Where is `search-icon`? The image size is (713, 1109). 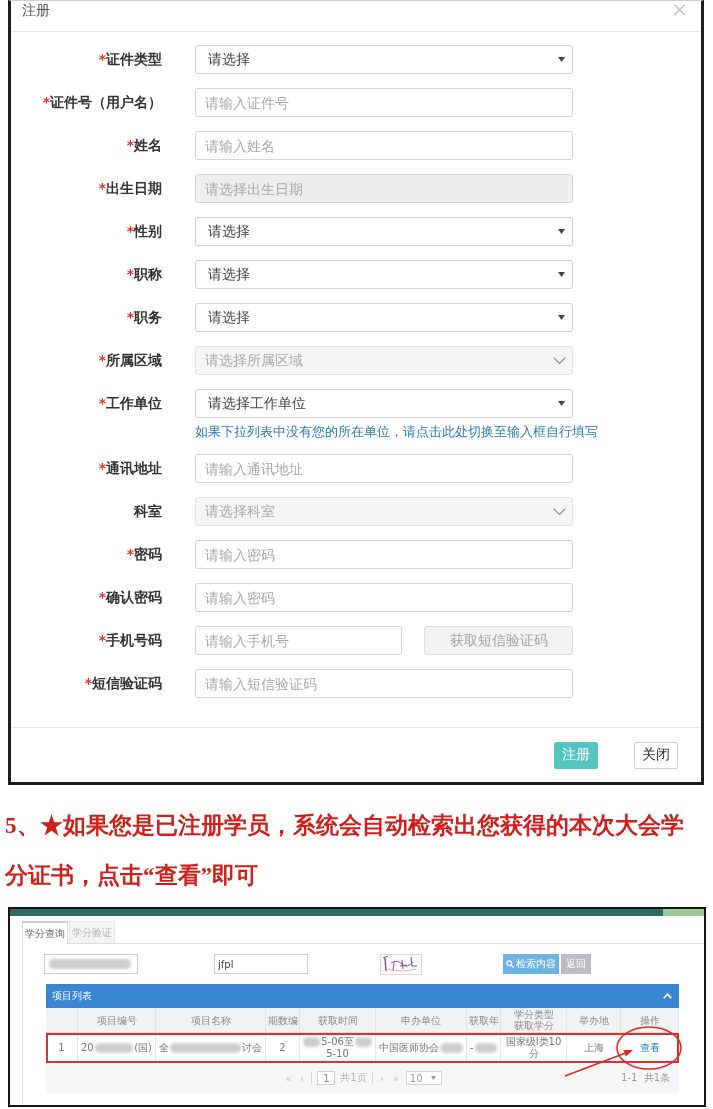 search-icon is located at coordinates (510, 964).